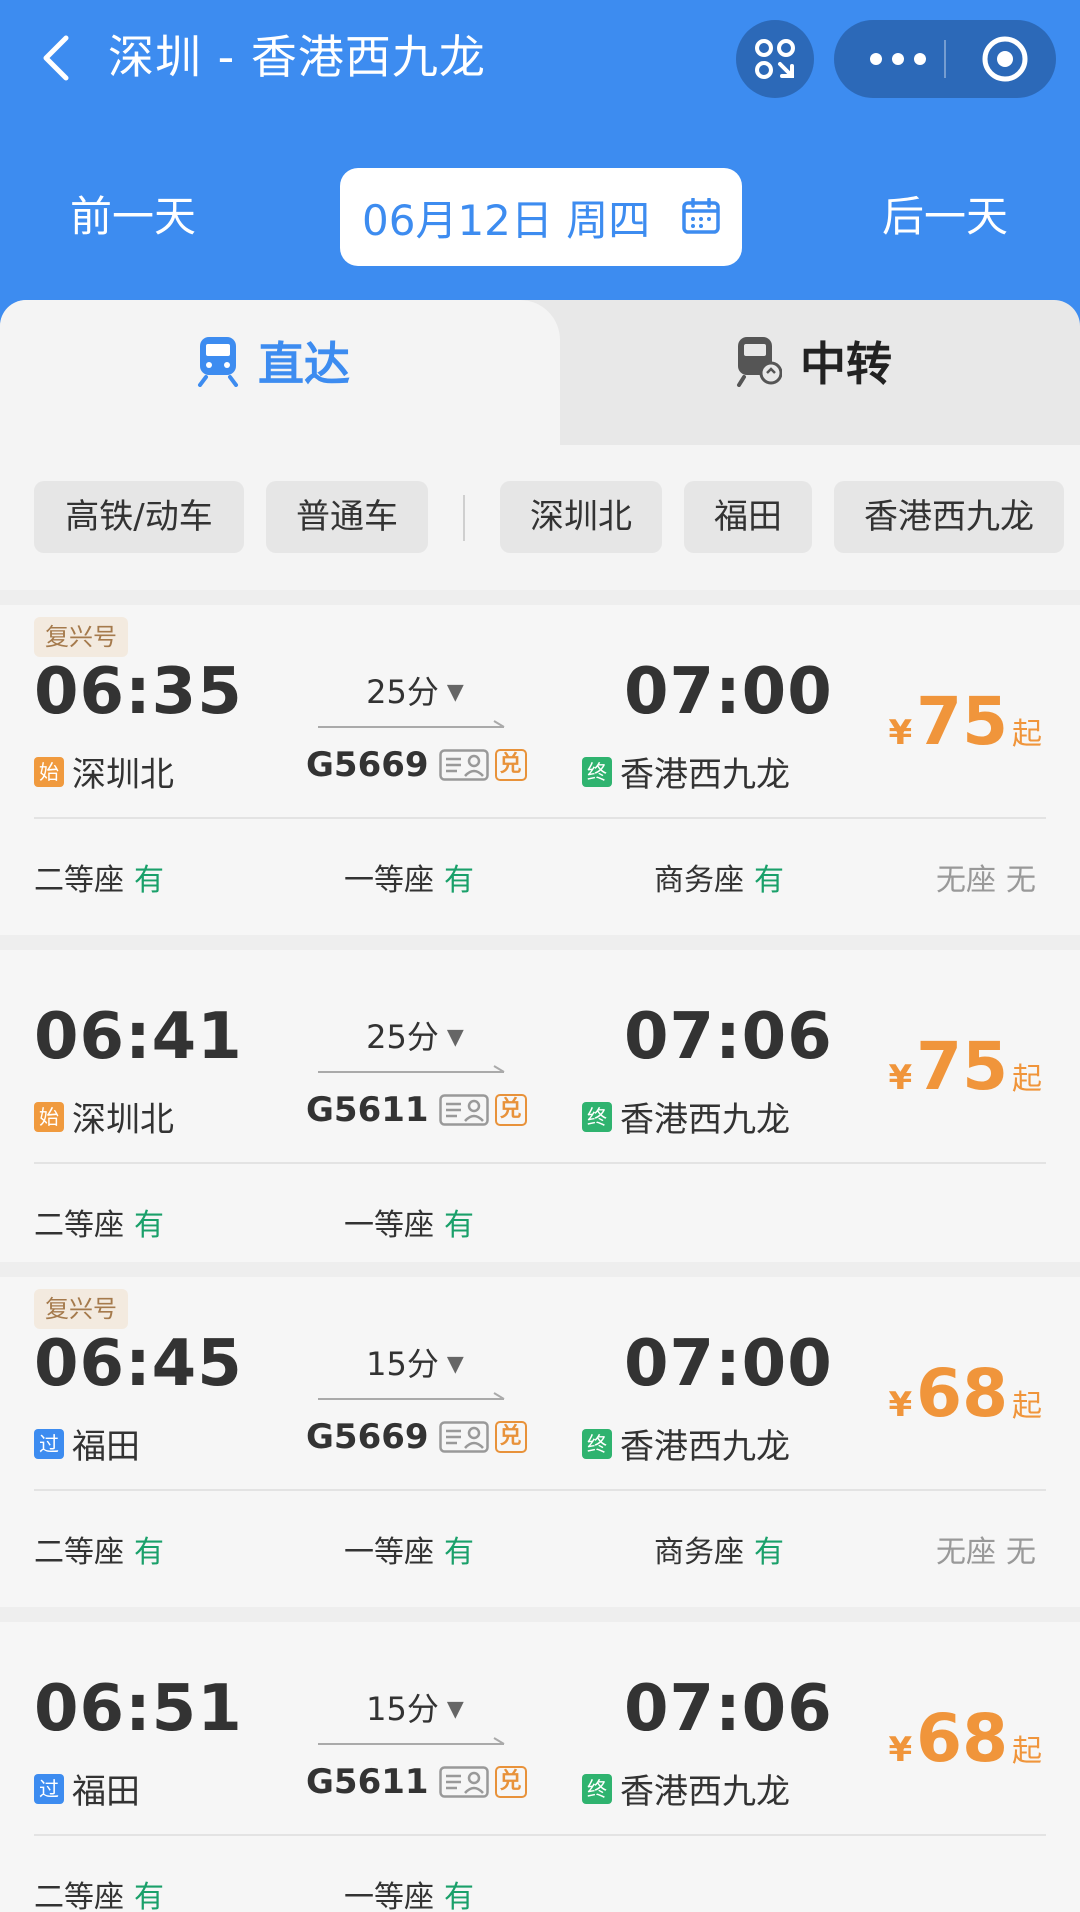 The height and width of the screenshot is (1912, 1080). I want to click on scan-code-icon, so click(775, 59).